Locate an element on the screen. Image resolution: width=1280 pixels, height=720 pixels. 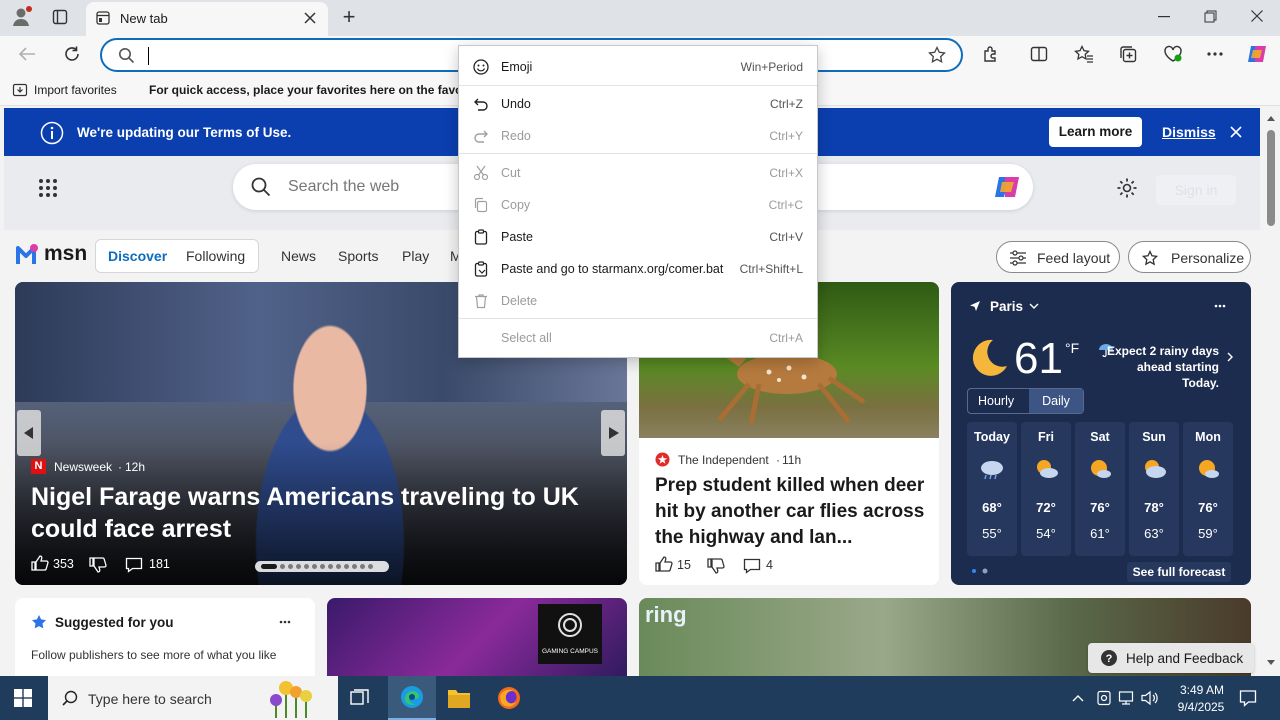
tab-sports: Sports is located at coordinates (358, 256).